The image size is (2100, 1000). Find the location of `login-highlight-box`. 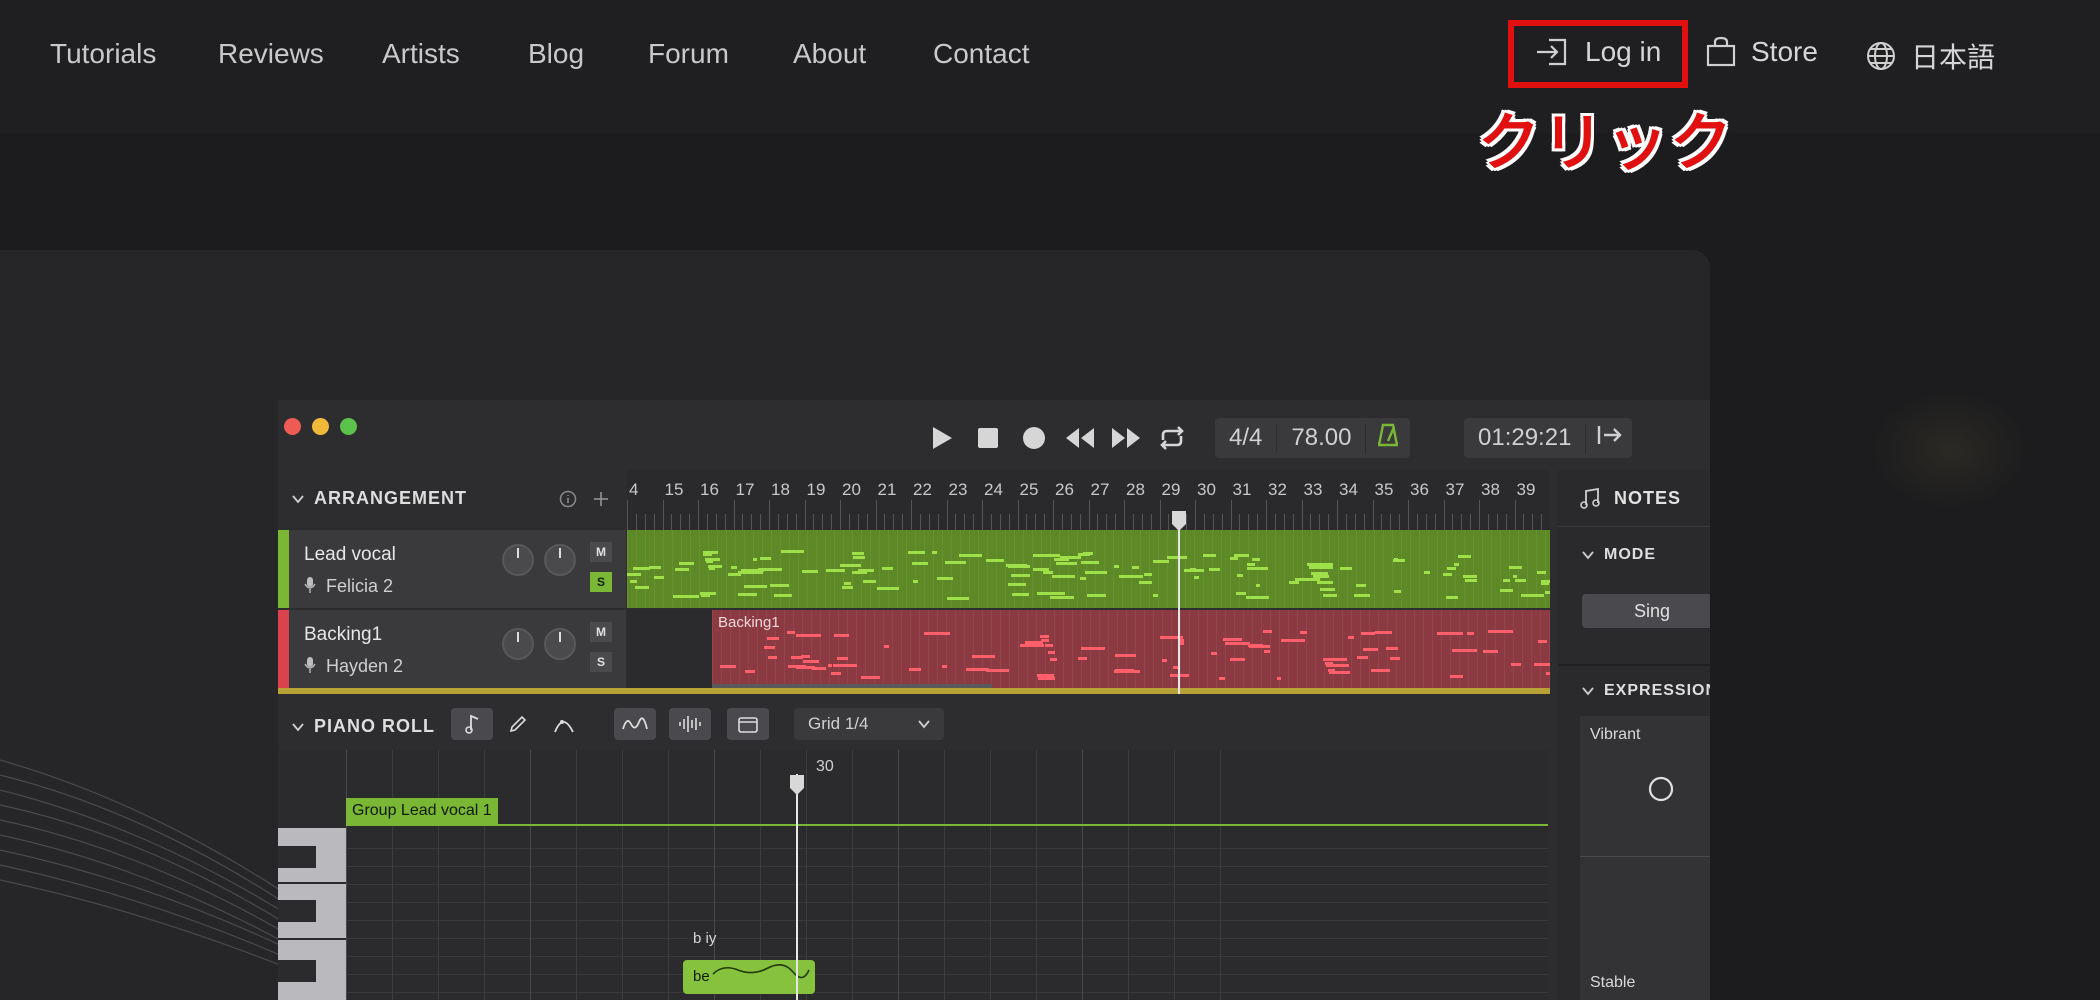

login-highlight-box is located at coordinates (1598, 54).